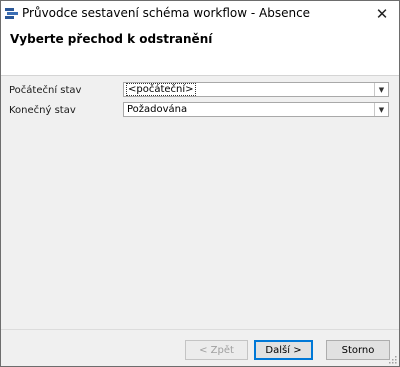 The width and height of the screenshot is (400, 367). Describe the element at coordinates (42, 110) in the screenshot. I see `end-state-label: Konečný stav` at that location.